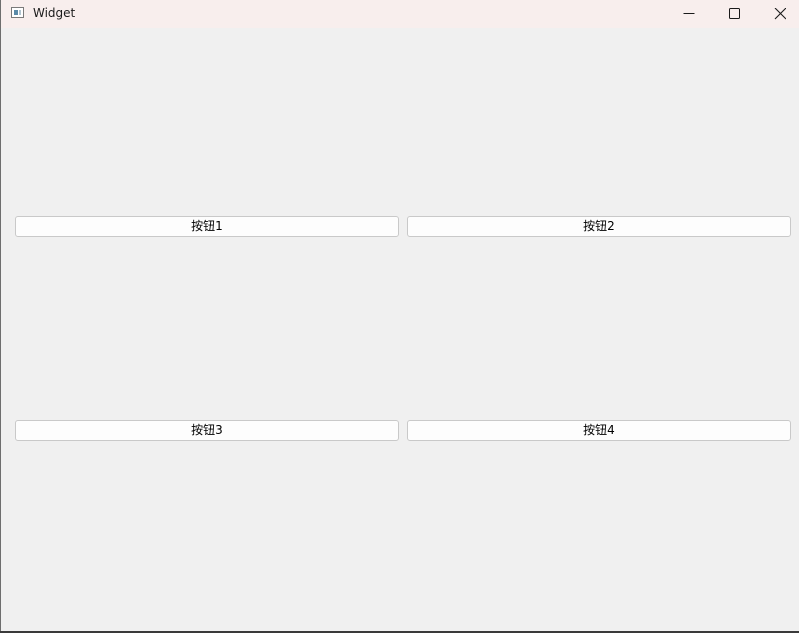 The width and height of the screenshot is (799, 633). I want to click on maximize-icon, so click(734, 13).